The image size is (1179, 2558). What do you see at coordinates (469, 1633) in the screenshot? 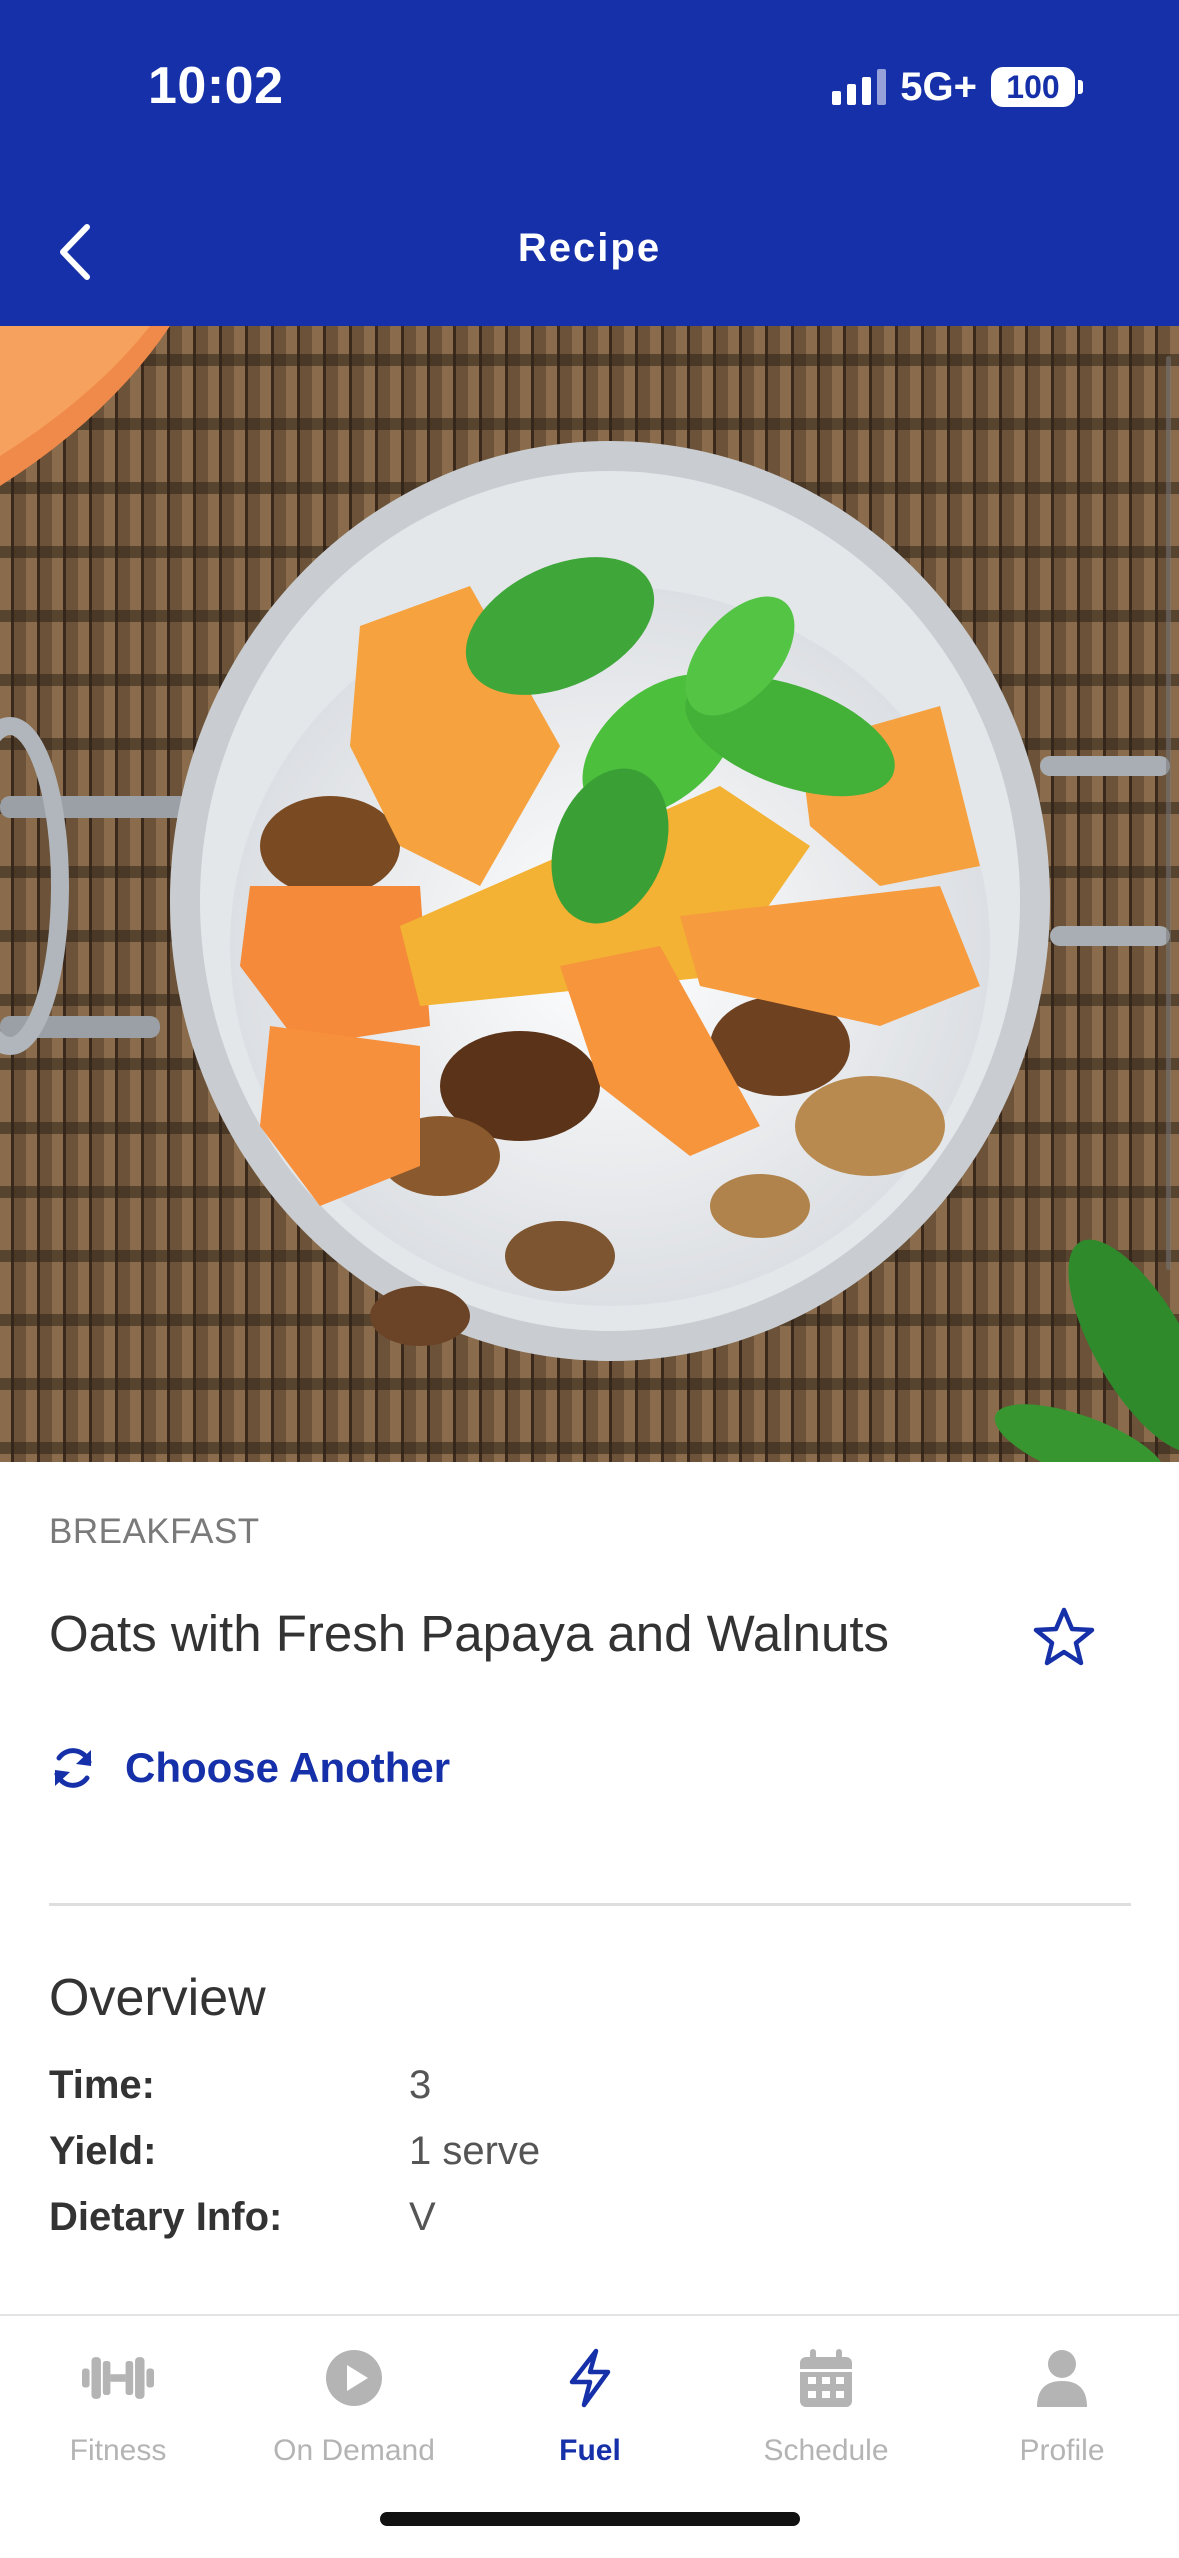
I see `recipe-title: Oats with Fresh Papaya and Walnuts` at bounding box center [469, 1633].